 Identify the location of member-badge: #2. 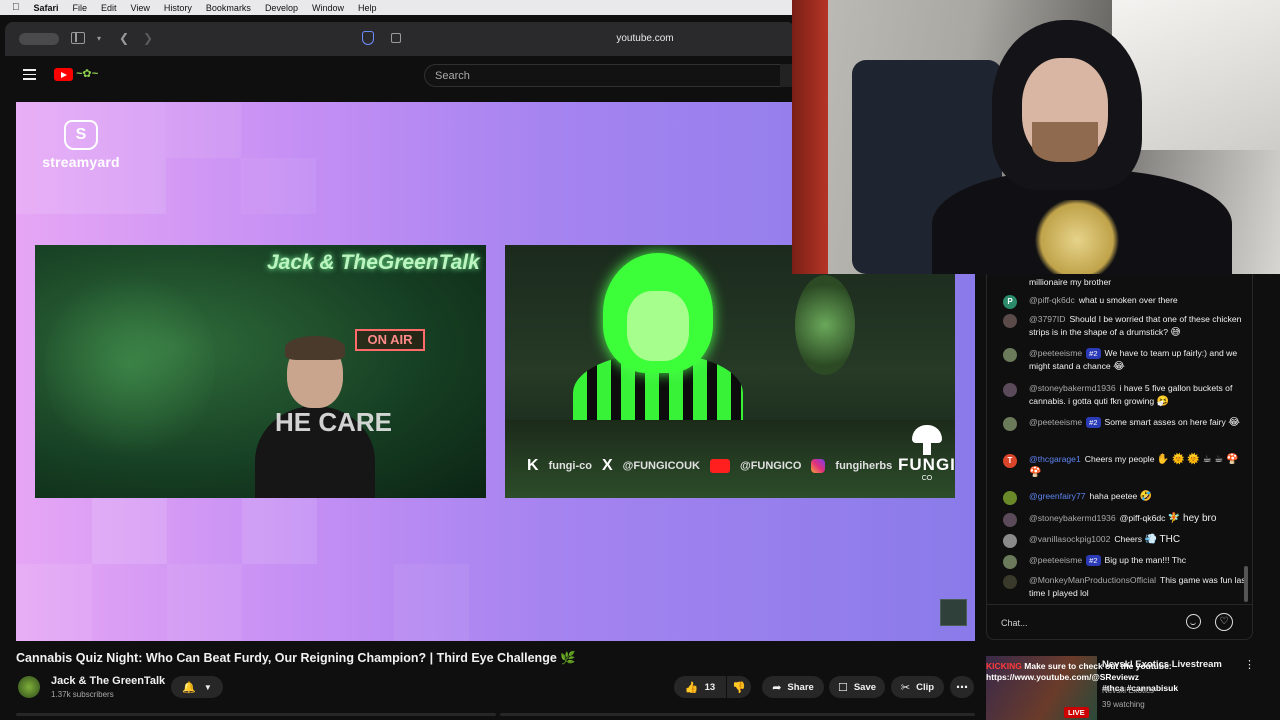
(1093, 560).